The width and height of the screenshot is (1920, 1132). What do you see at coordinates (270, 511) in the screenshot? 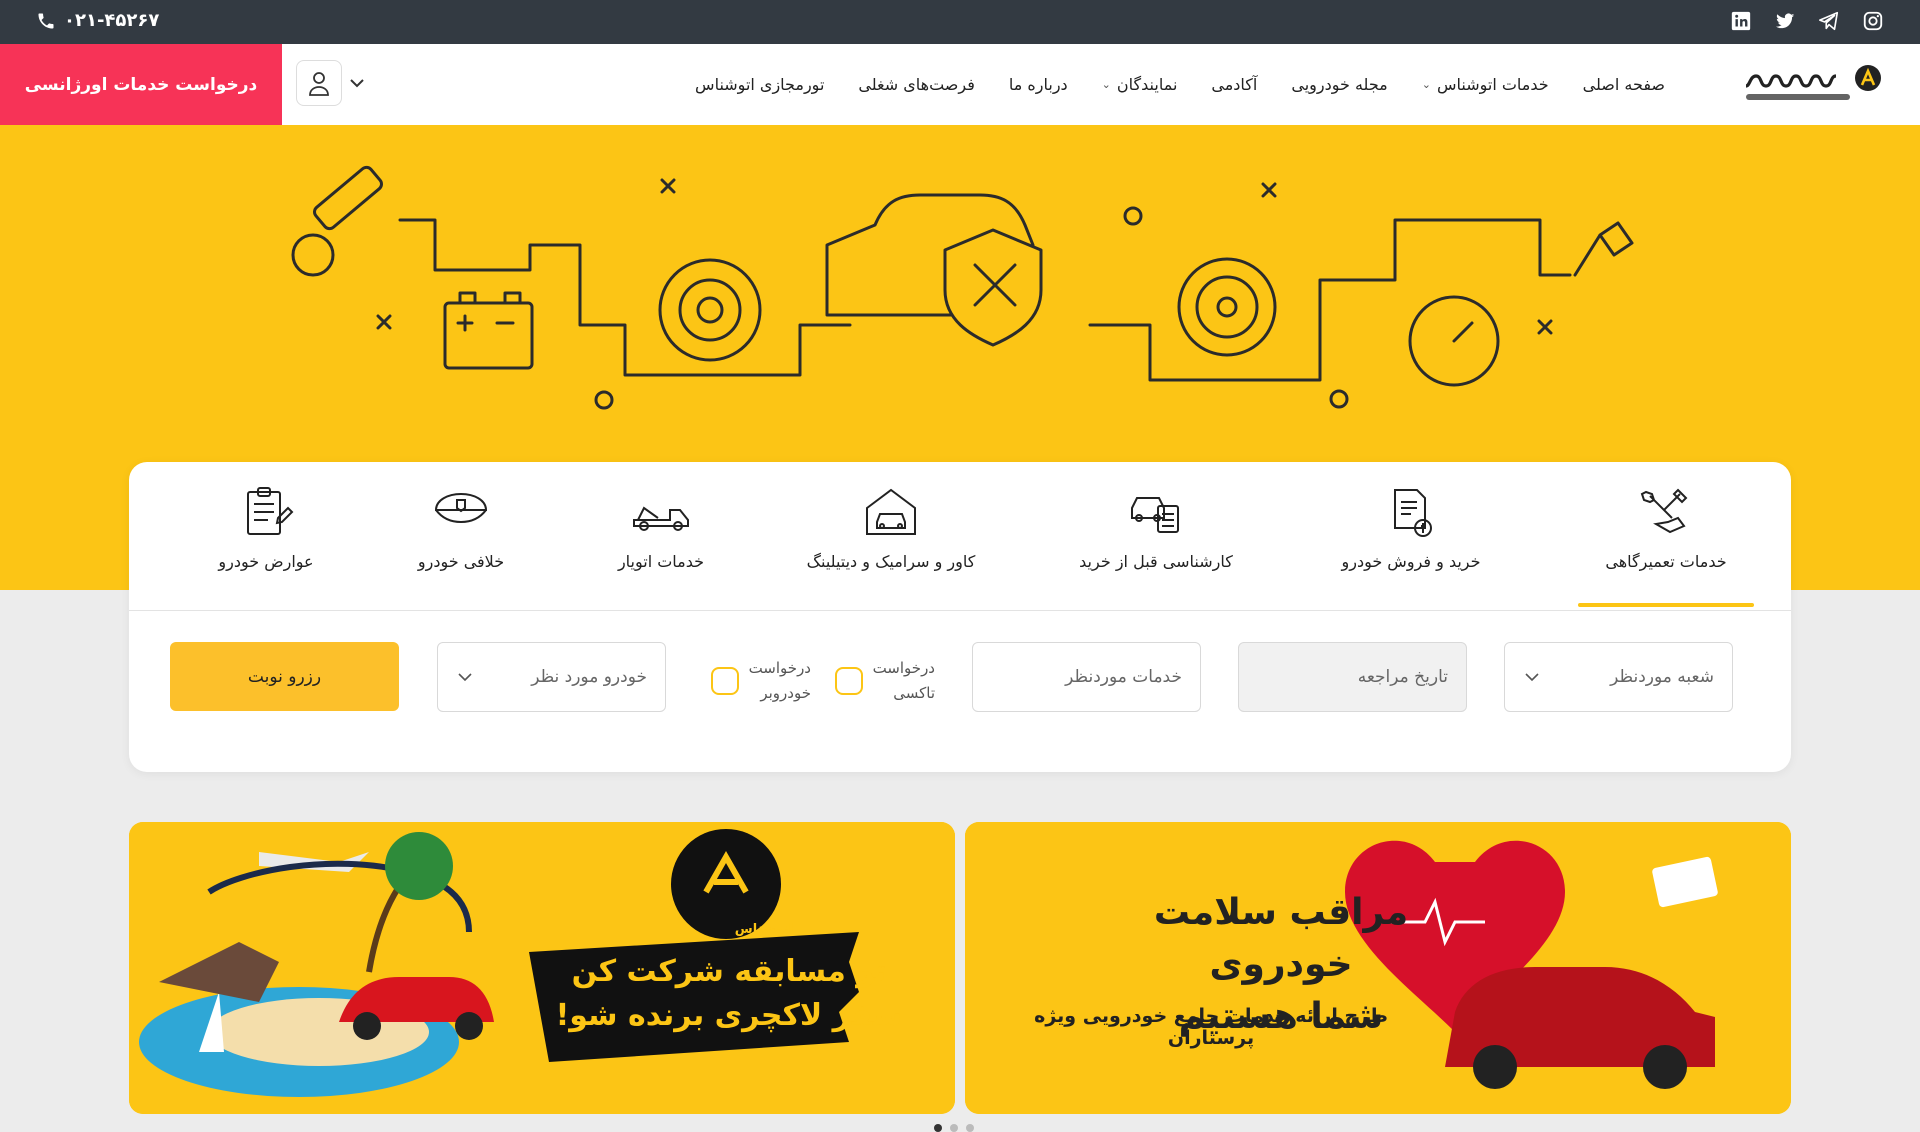
I see `clipboard-icon` at bounding box center [270, 511].